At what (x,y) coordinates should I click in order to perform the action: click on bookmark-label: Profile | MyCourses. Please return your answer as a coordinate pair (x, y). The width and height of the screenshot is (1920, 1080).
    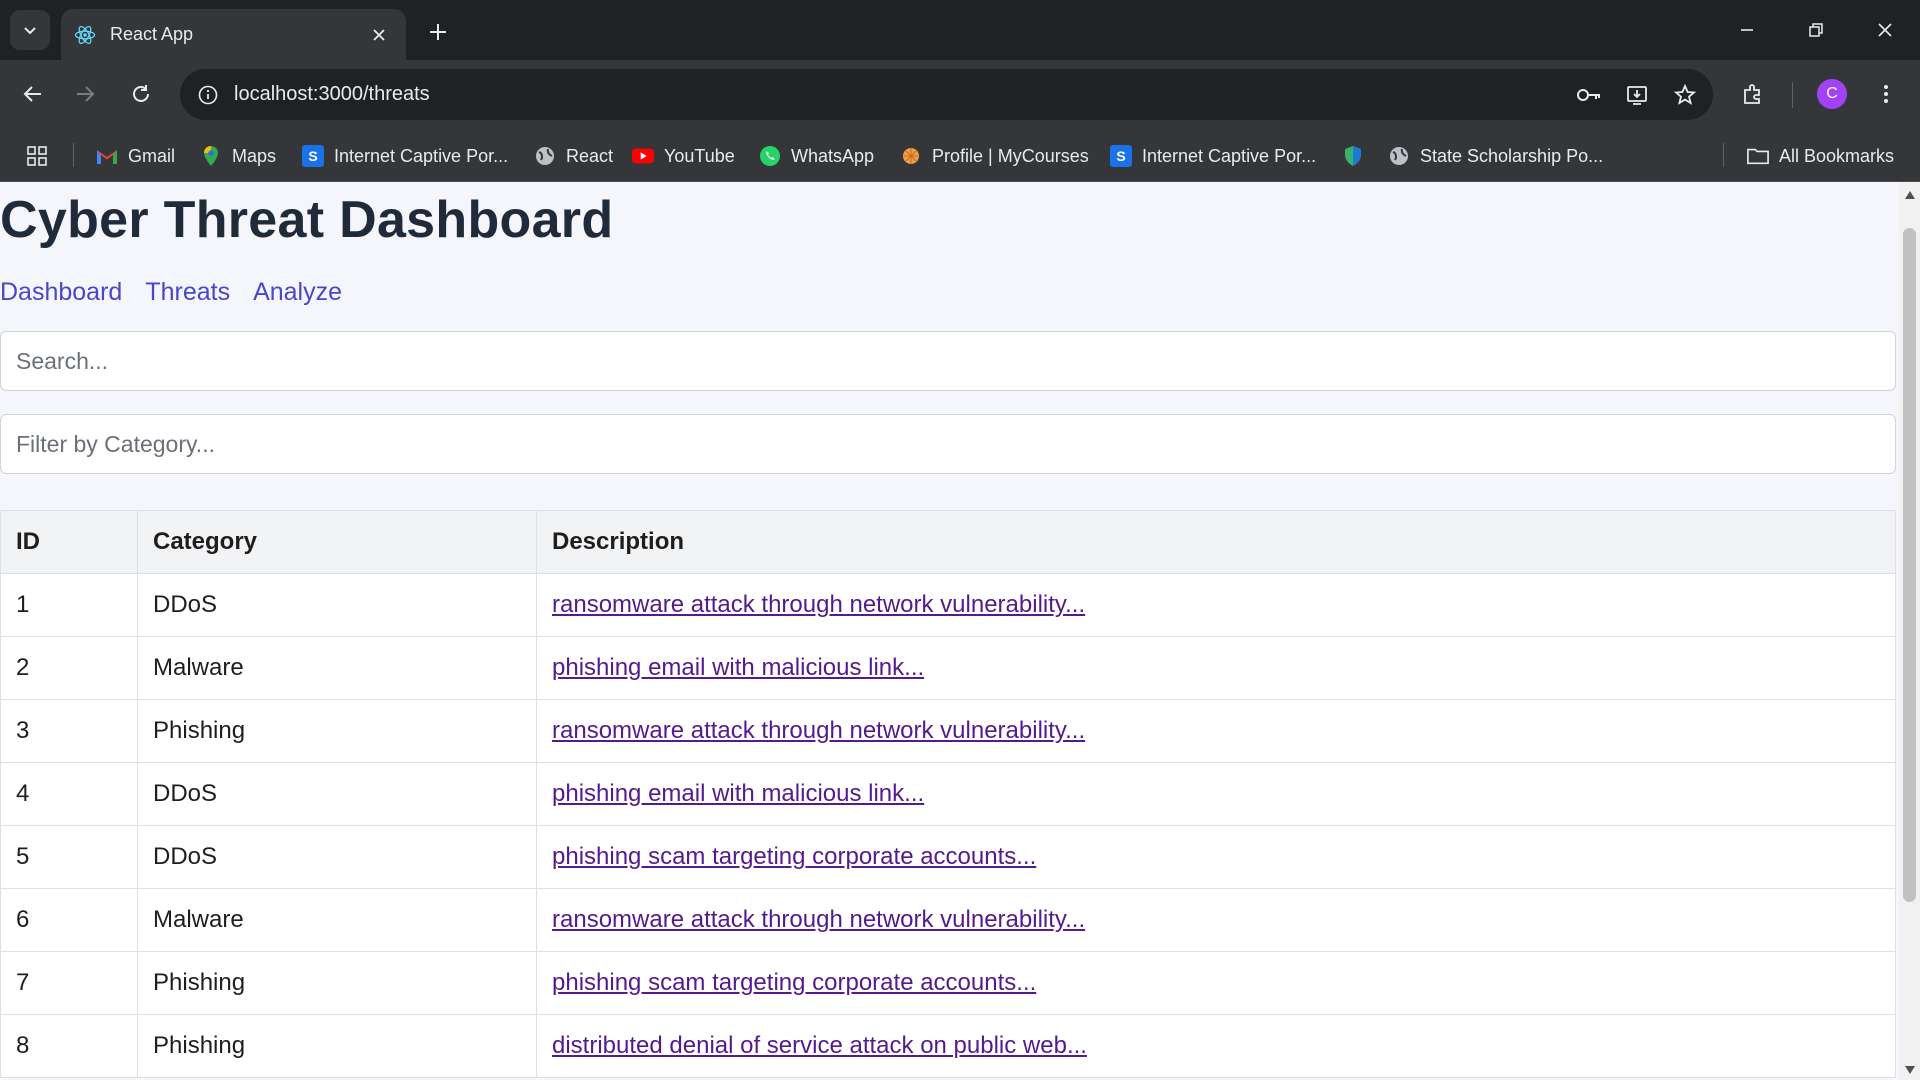
    Looking at the image, I should click on (1010, 155).